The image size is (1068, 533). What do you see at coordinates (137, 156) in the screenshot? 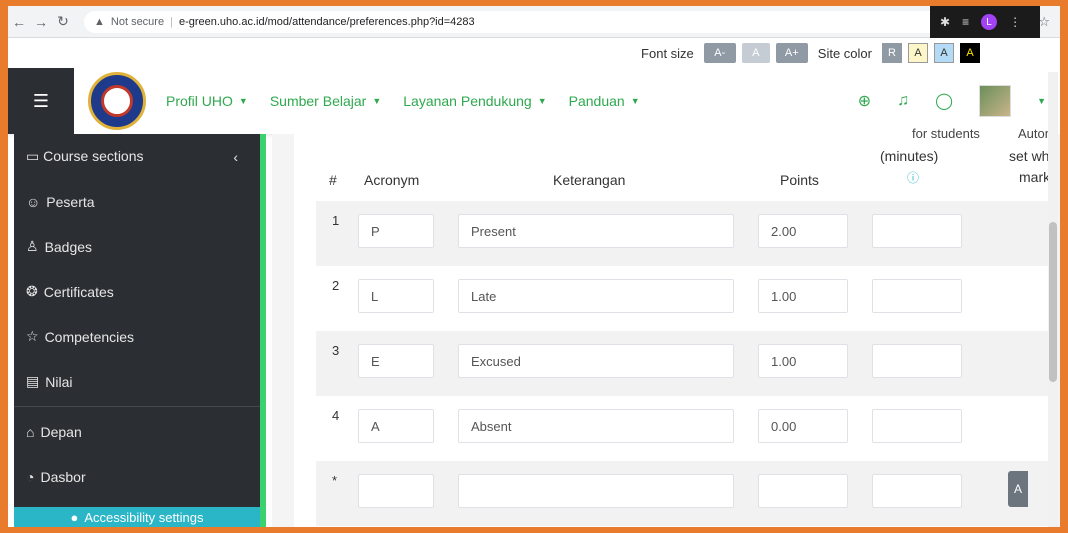
I see `sidebar-item-course-sections: ▭ Course sections ‹` at bounding box center [137, 156].